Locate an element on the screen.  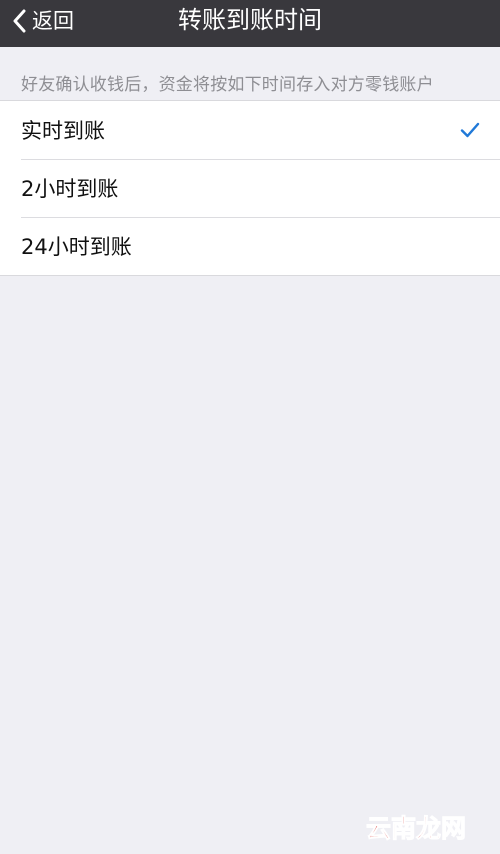
checkmark-icon is located at coordinates (470, 130).